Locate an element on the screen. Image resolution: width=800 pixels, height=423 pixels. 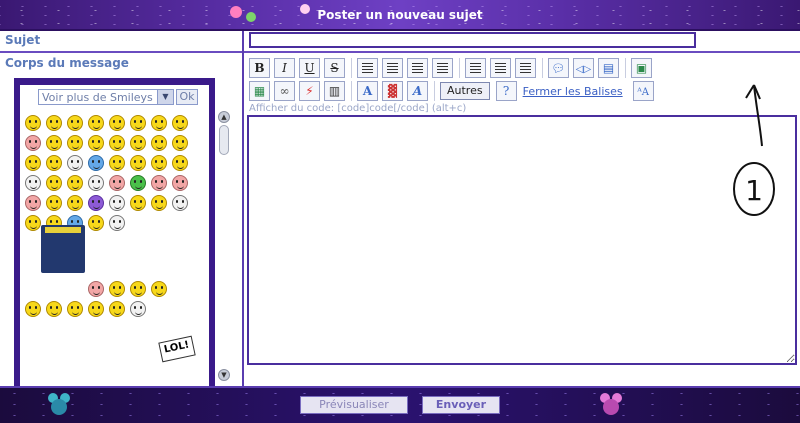
numbered-list-button is located at coordinates (500, 68).